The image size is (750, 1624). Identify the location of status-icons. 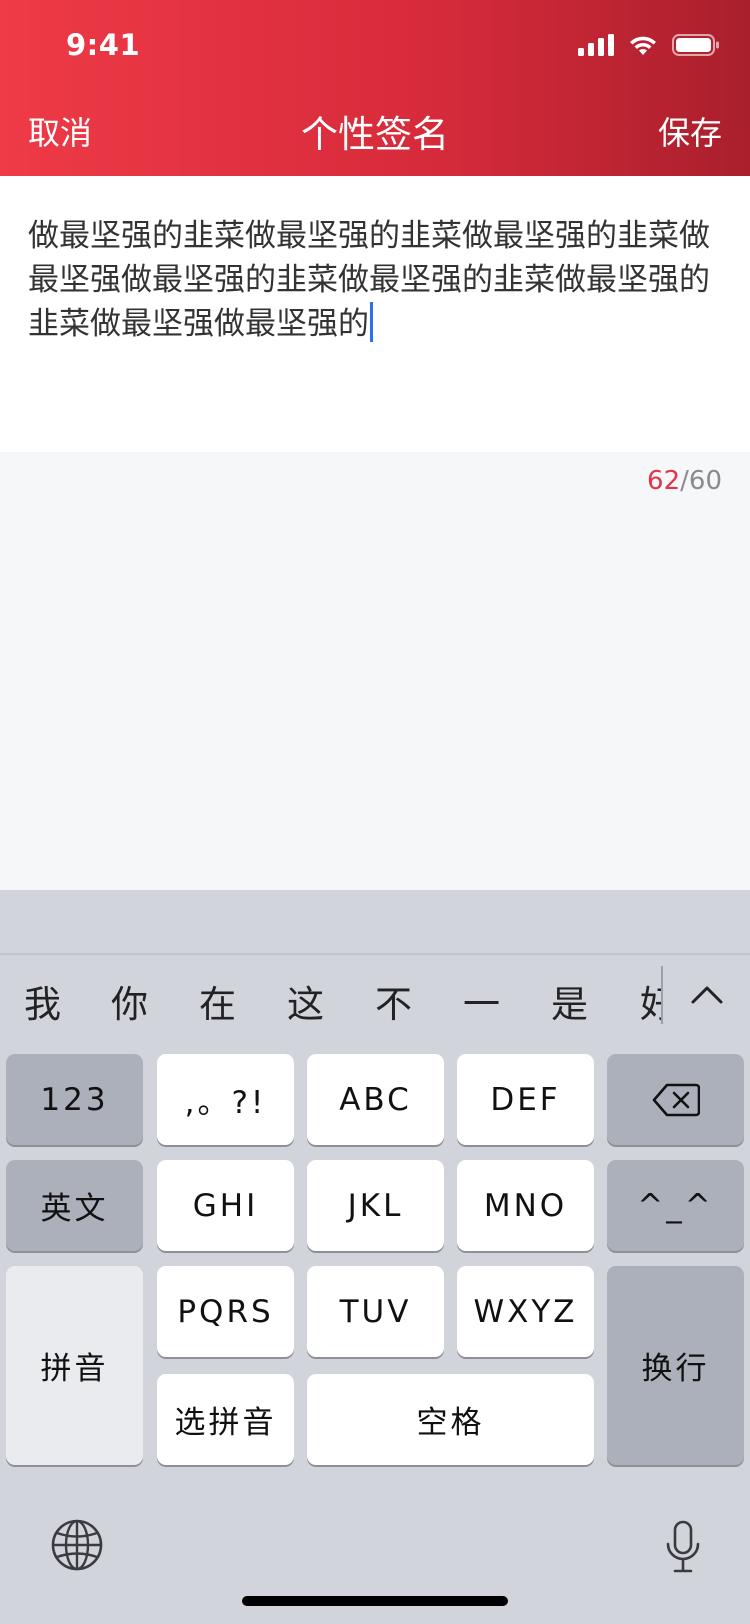
(649, 45).